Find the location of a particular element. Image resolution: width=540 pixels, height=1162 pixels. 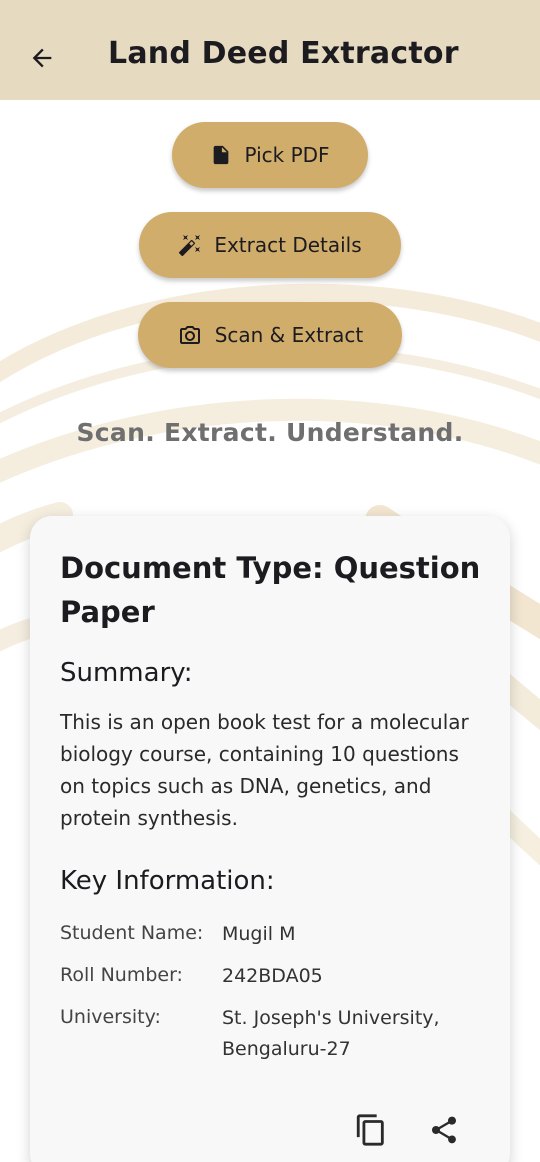

copy-icon is located at coordinates (370, 1130).